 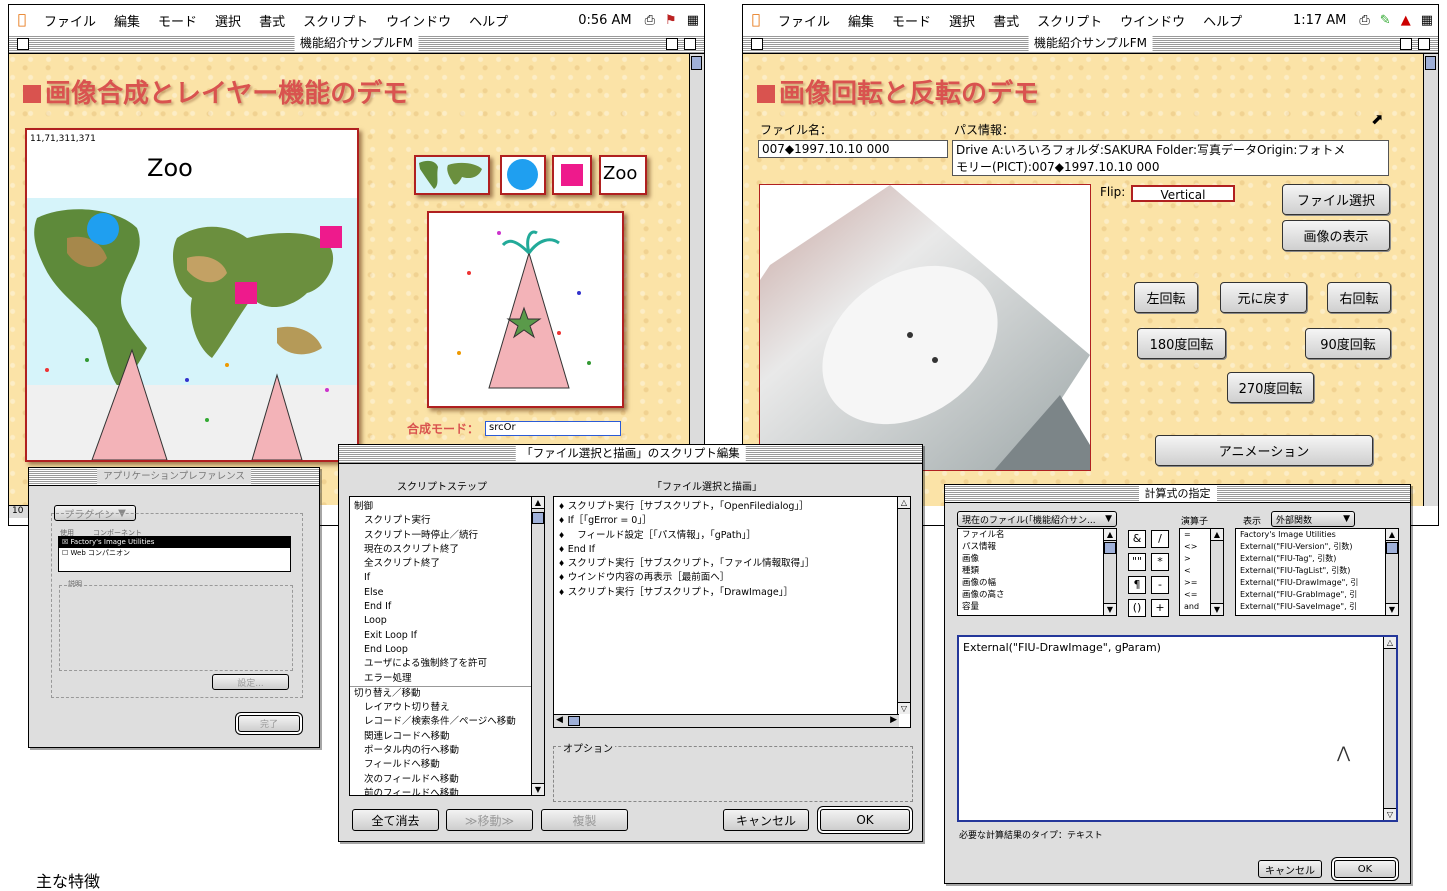 What do you see at coordinates (604, 20) in the screenshot?
I see `menu-clock: 0:56 AM` at bounding box center [604, 20].